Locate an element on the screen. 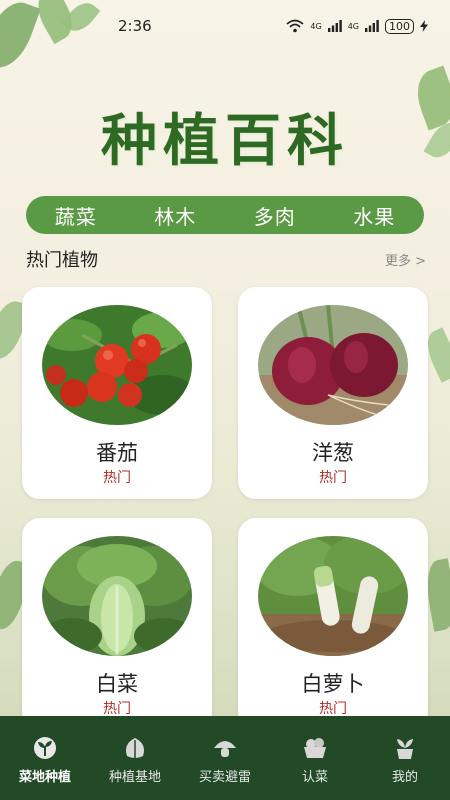 This screenshot has width=450, height=800. nav-item-trade-tips: 买卖避雷 is located at coordinates (225, 750).